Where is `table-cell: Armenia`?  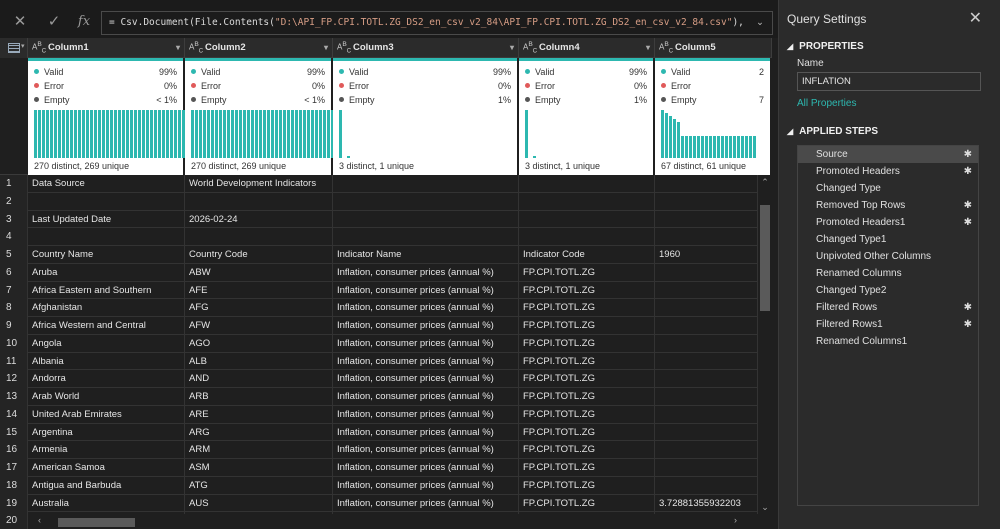 table-cell: Armenia is located at coordinates (106, 450).